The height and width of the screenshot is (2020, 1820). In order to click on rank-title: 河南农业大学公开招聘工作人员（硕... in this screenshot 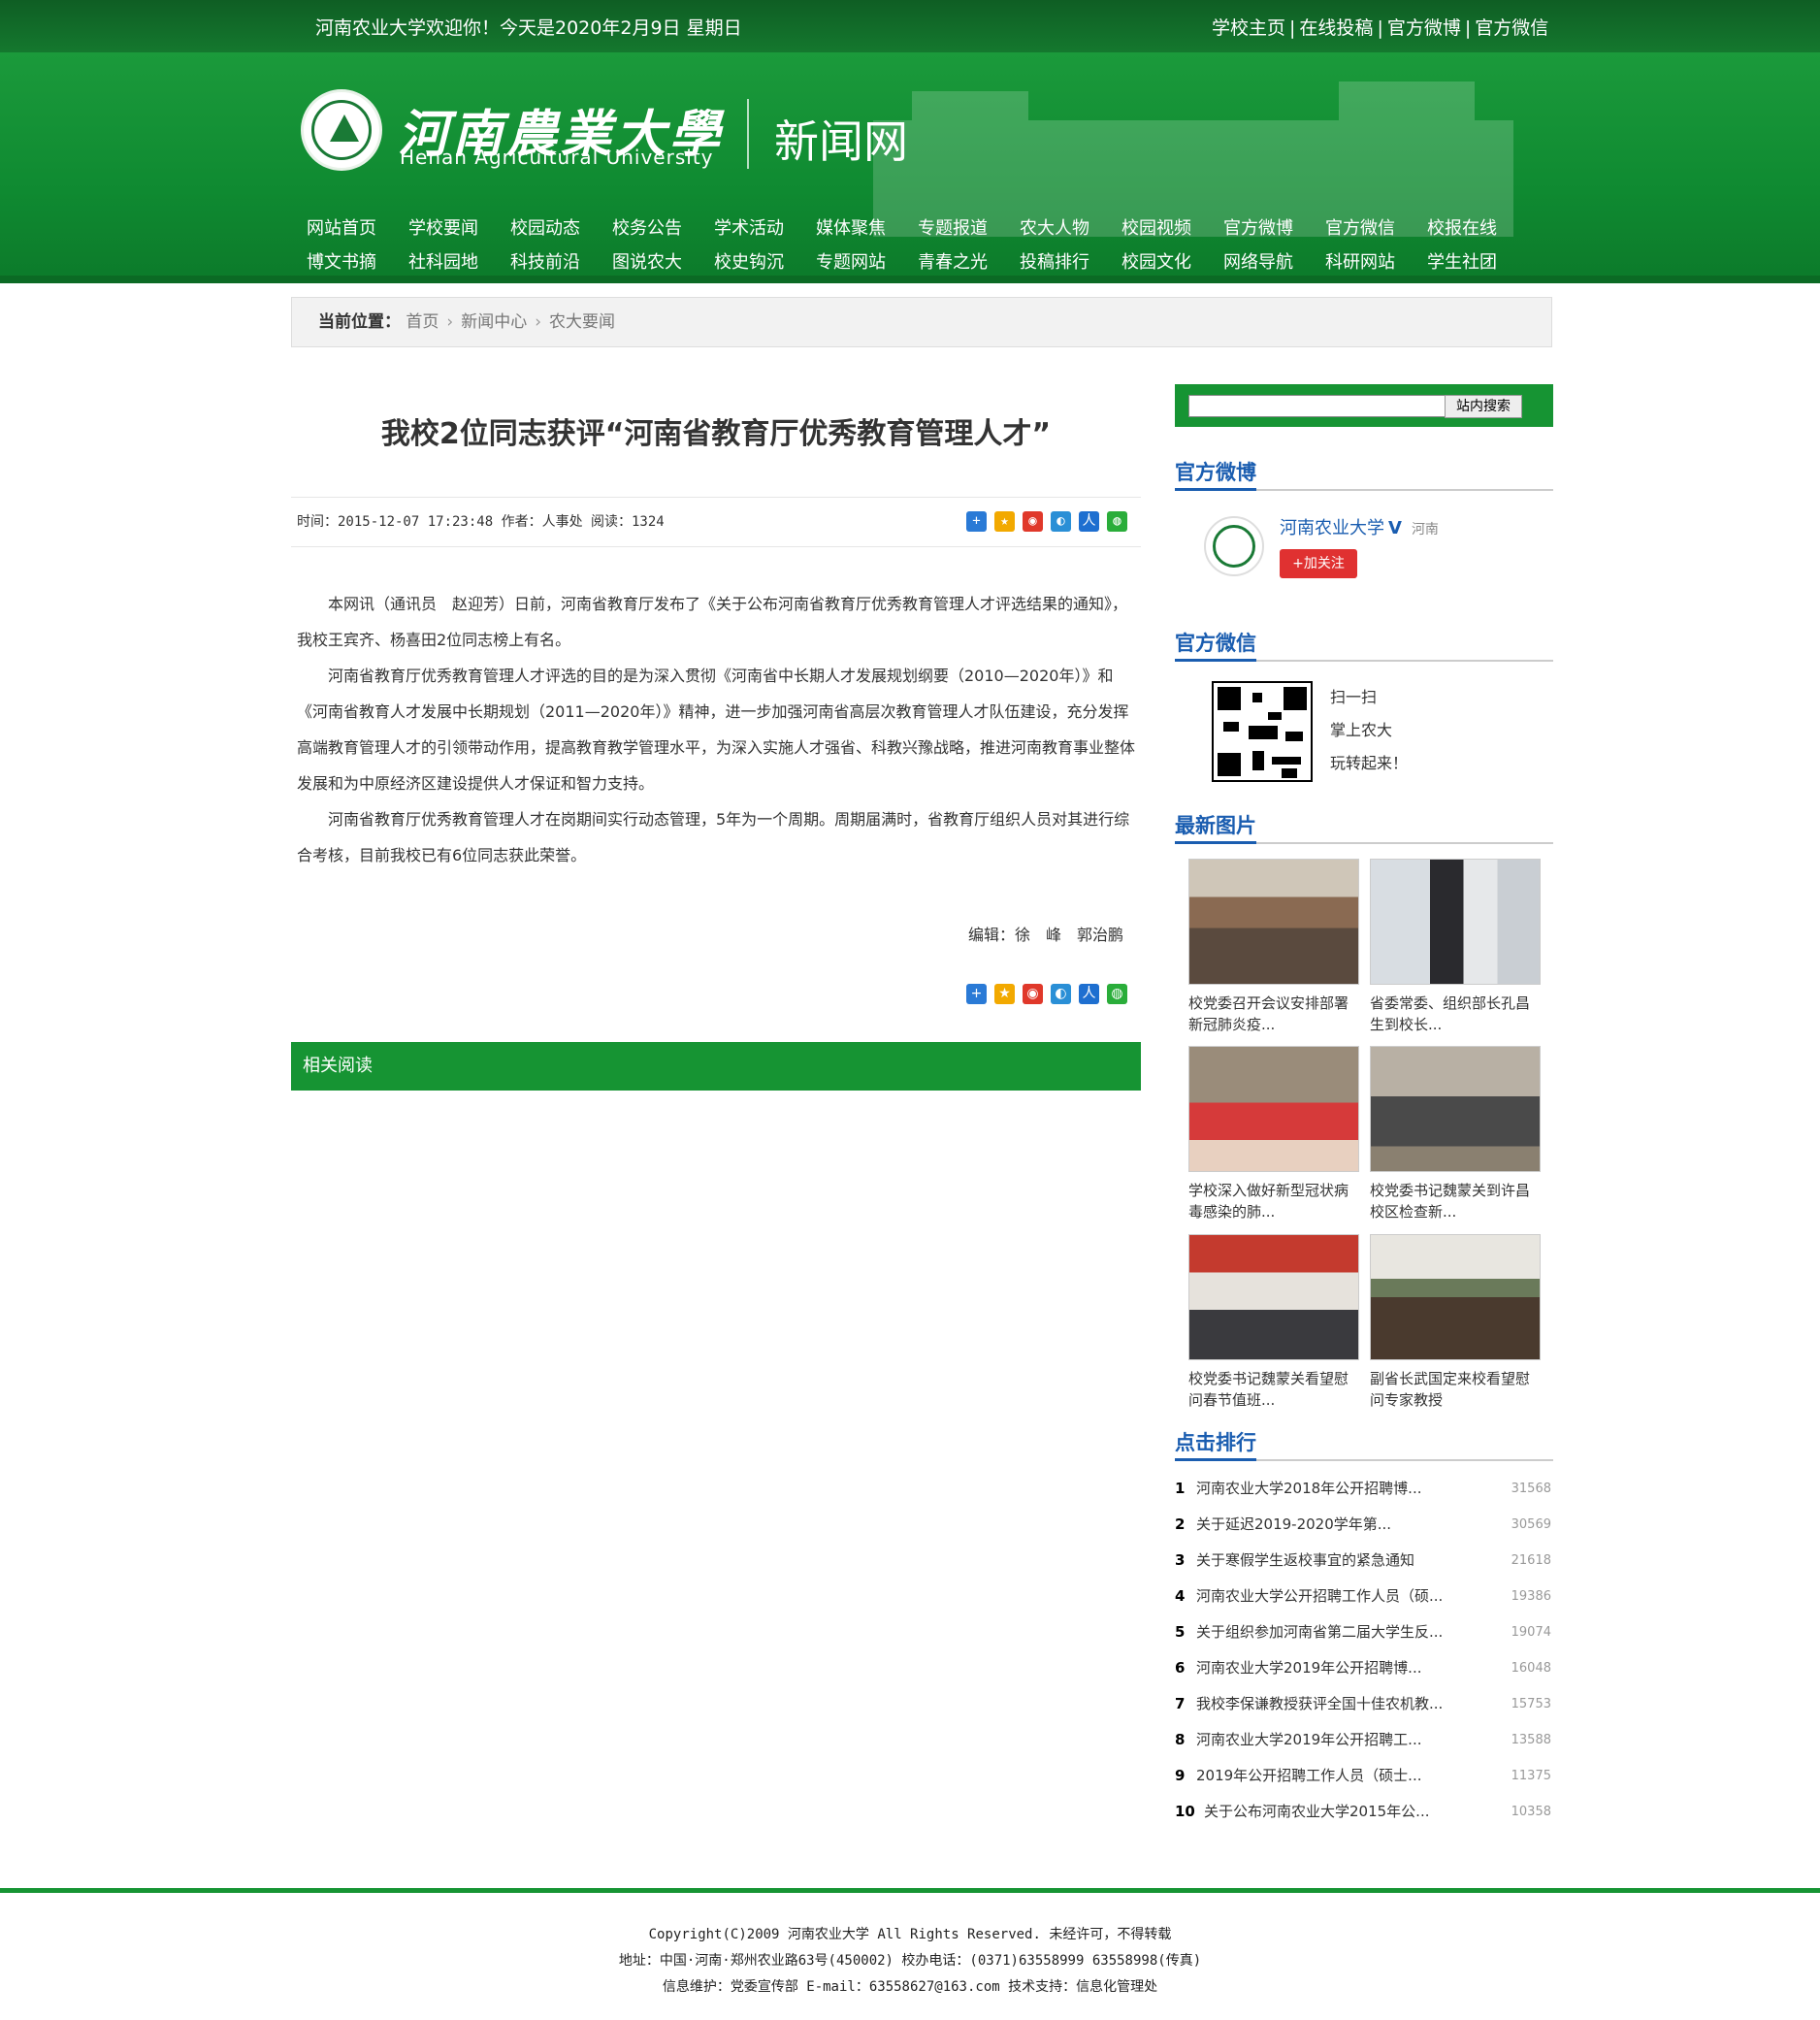, I will do `click(1319, 1596)`.